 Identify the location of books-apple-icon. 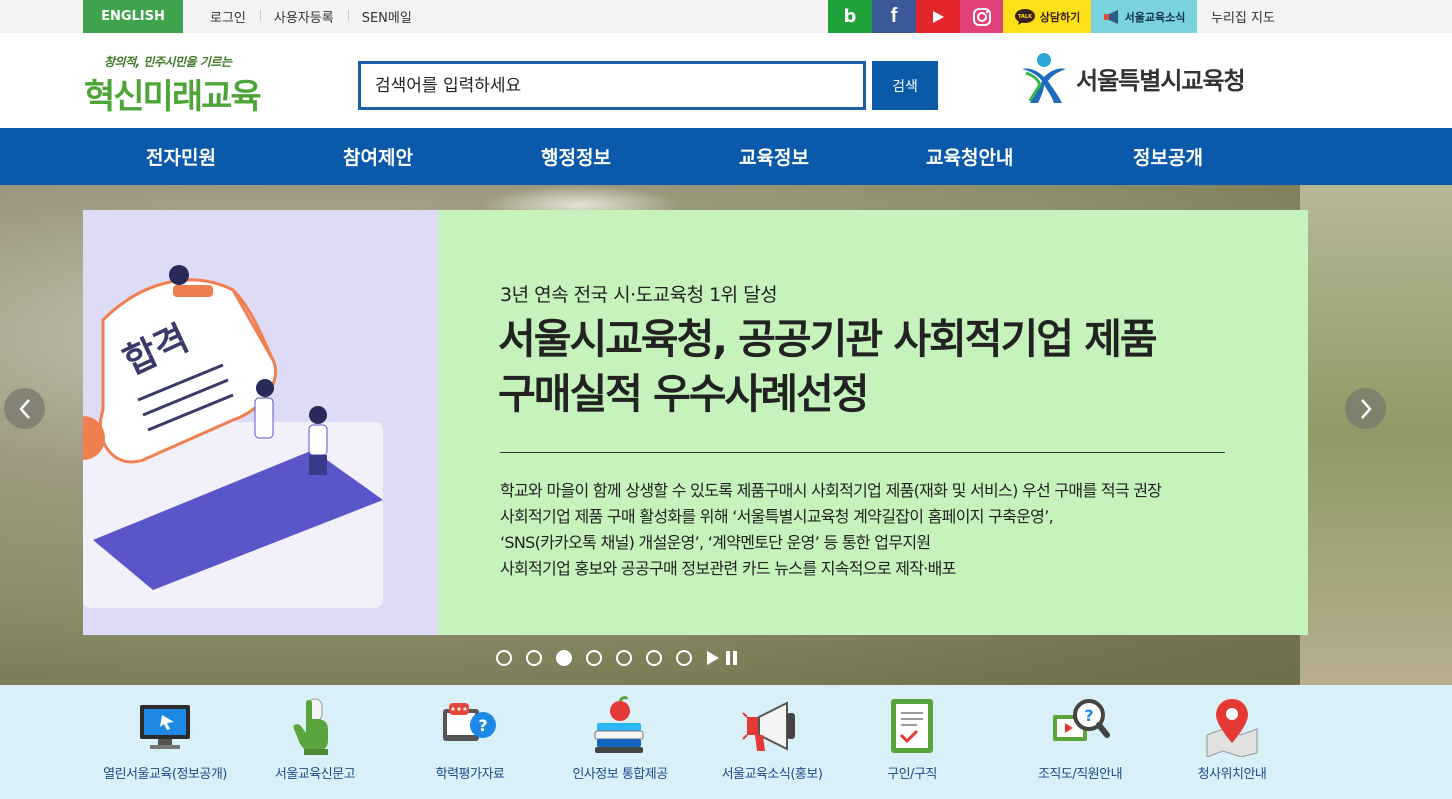
(619, 724).